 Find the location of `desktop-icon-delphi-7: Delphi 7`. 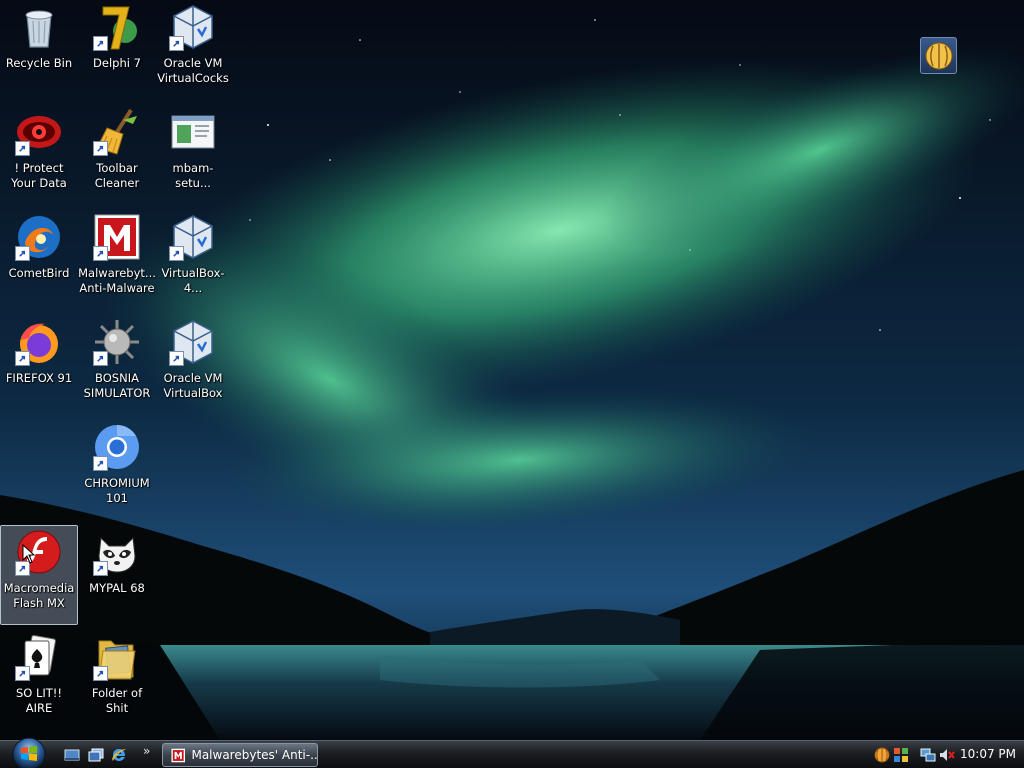

desktop-icon-delphi-7: Delphi 7 is located at coordinates (117, 50).